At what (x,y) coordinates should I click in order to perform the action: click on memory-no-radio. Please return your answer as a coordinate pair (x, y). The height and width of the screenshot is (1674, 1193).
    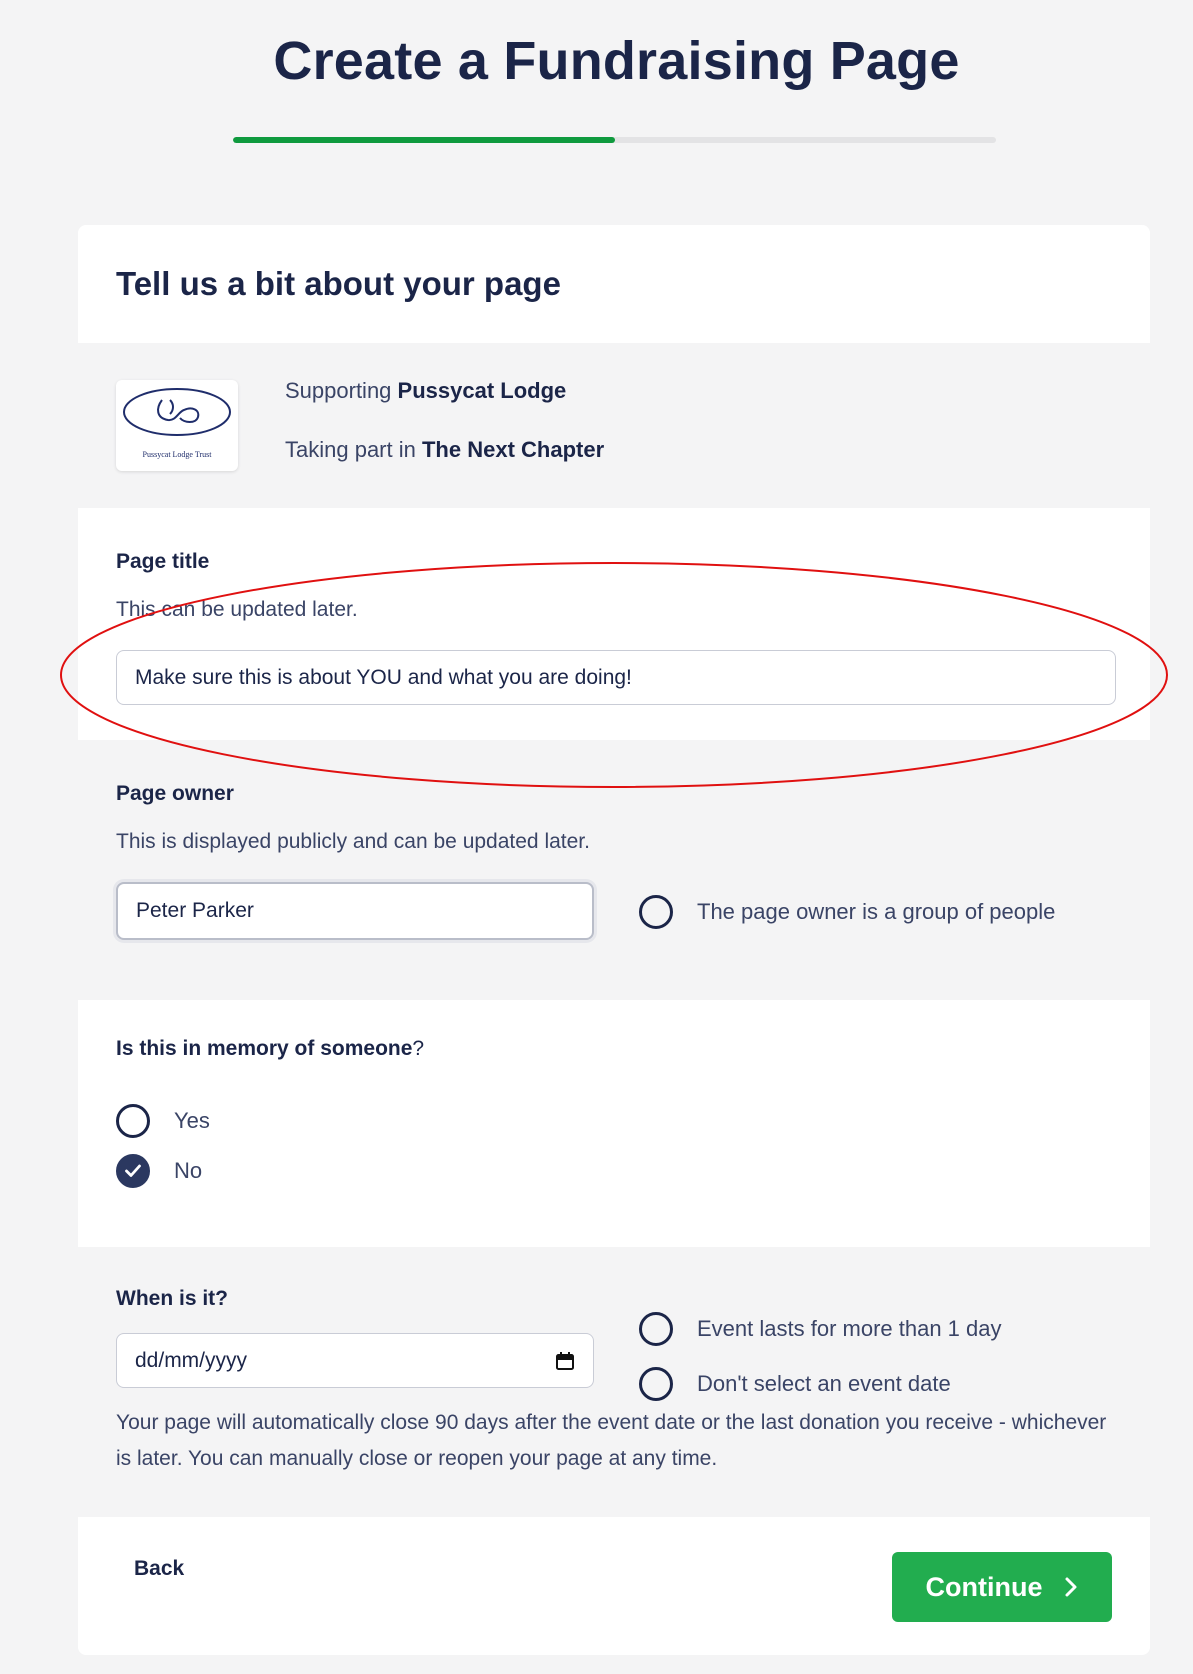
    Looking at the image, I should click on (133, 1171).